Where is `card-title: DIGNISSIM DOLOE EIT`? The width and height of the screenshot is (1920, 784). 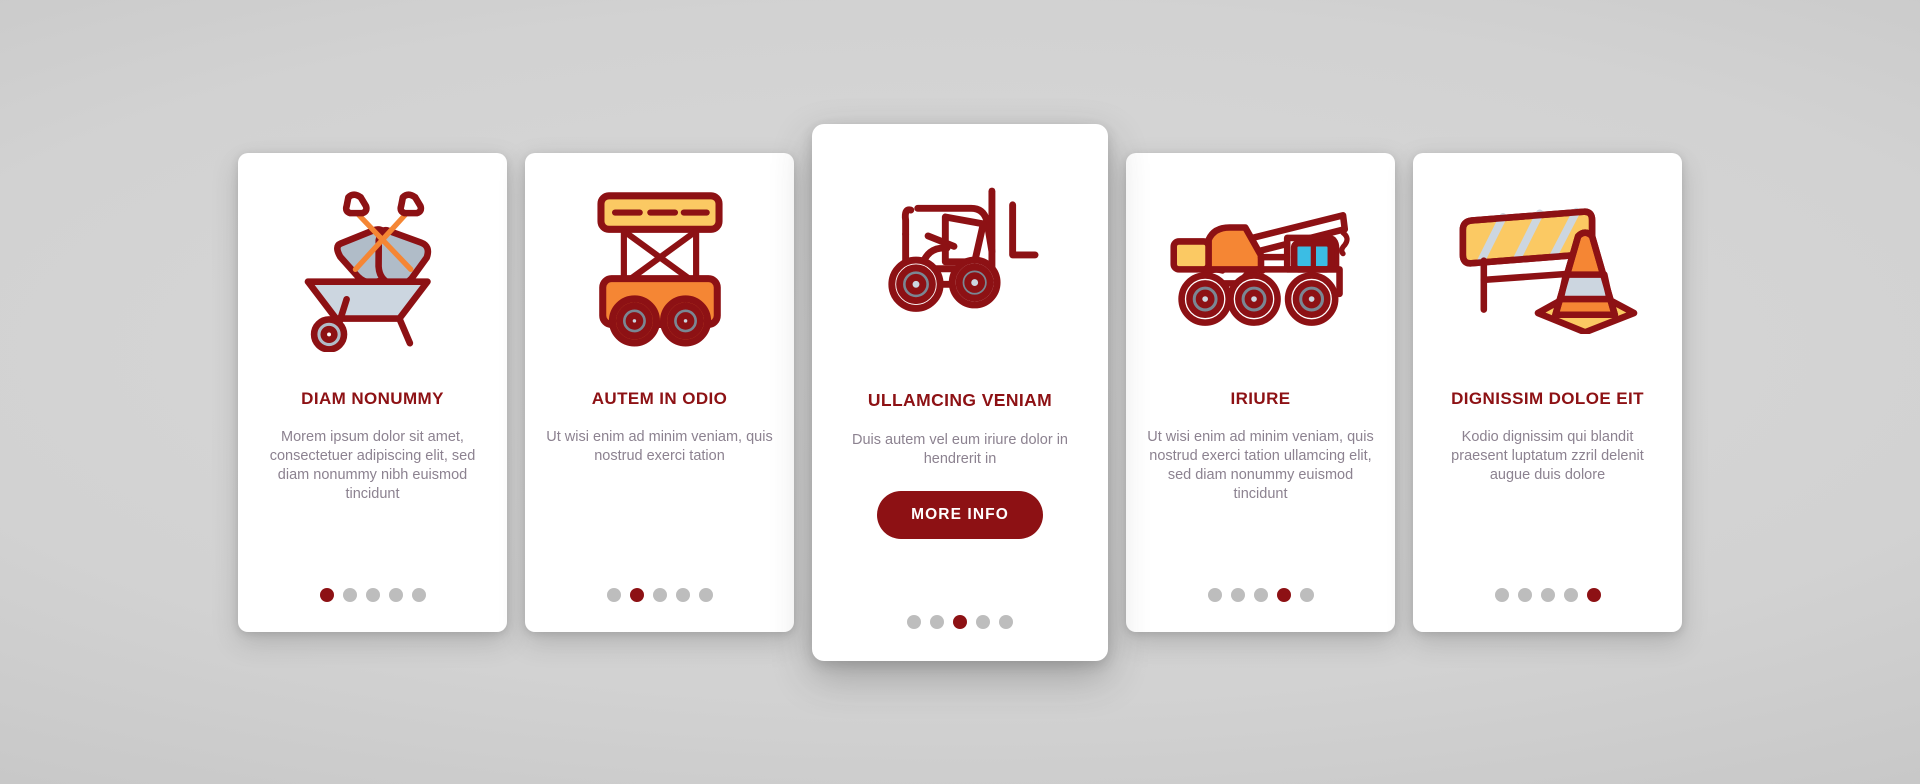
card-title: DIGNISSIM DOLOE EIT is located at coordinates (1547, 398).